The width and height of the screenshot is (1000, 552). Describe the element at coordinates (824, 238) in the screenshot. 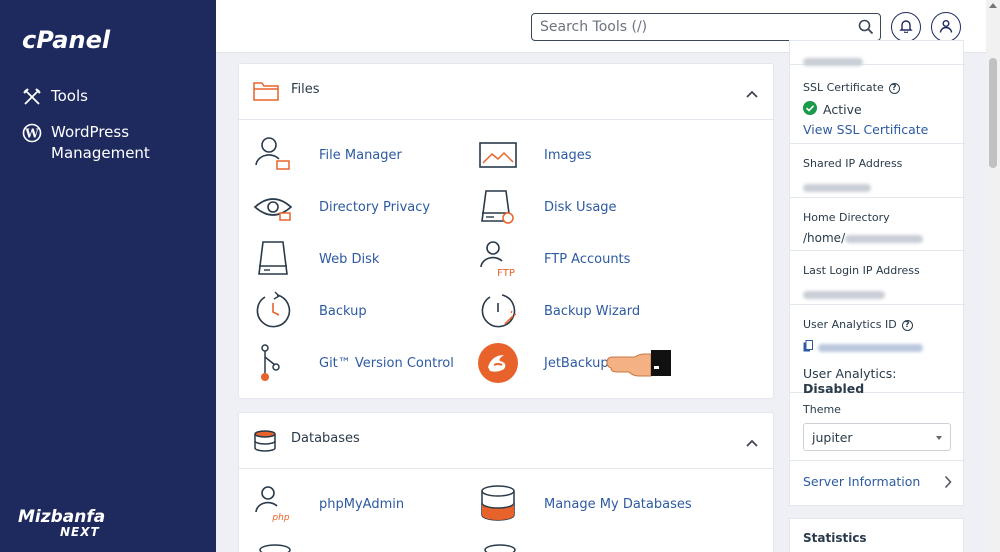

I see `home-dir-value: /home/` at that location.